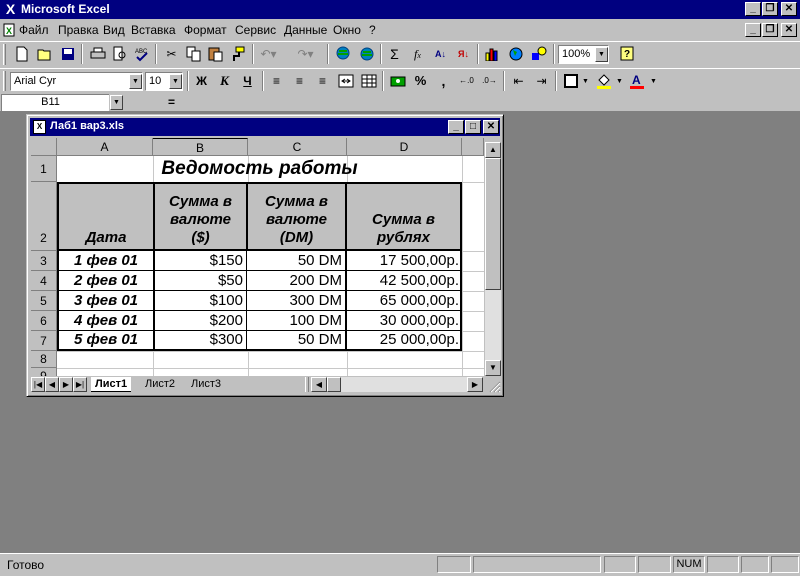  I want to click on cut-icon: ✂, so click(171, 54).